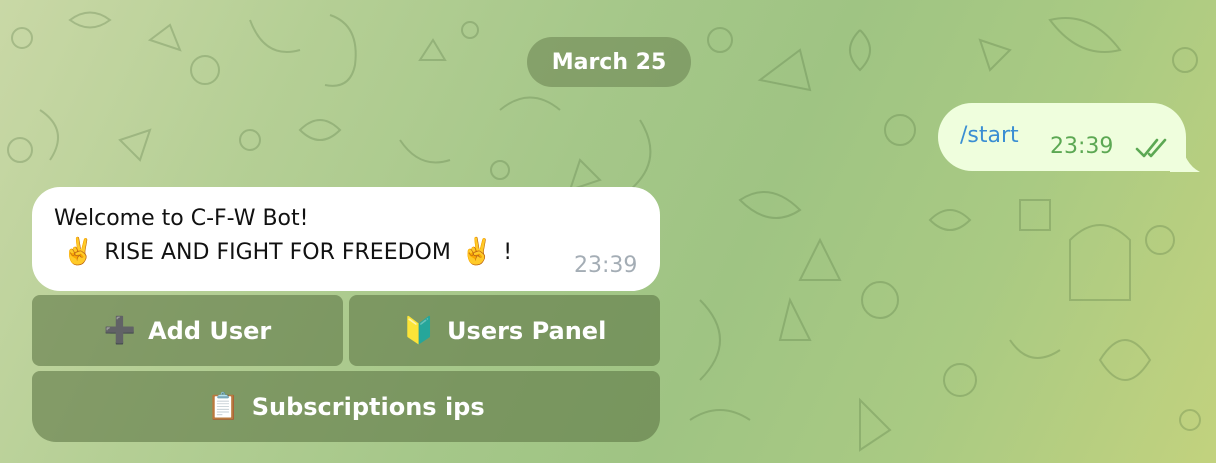 Image resolution: width=1216 pixels, height=463 pixels. What do you see at coordinates (1151, 148) in the screenshot?
I see `double-check-icon` at bounding box center [1151, 148].